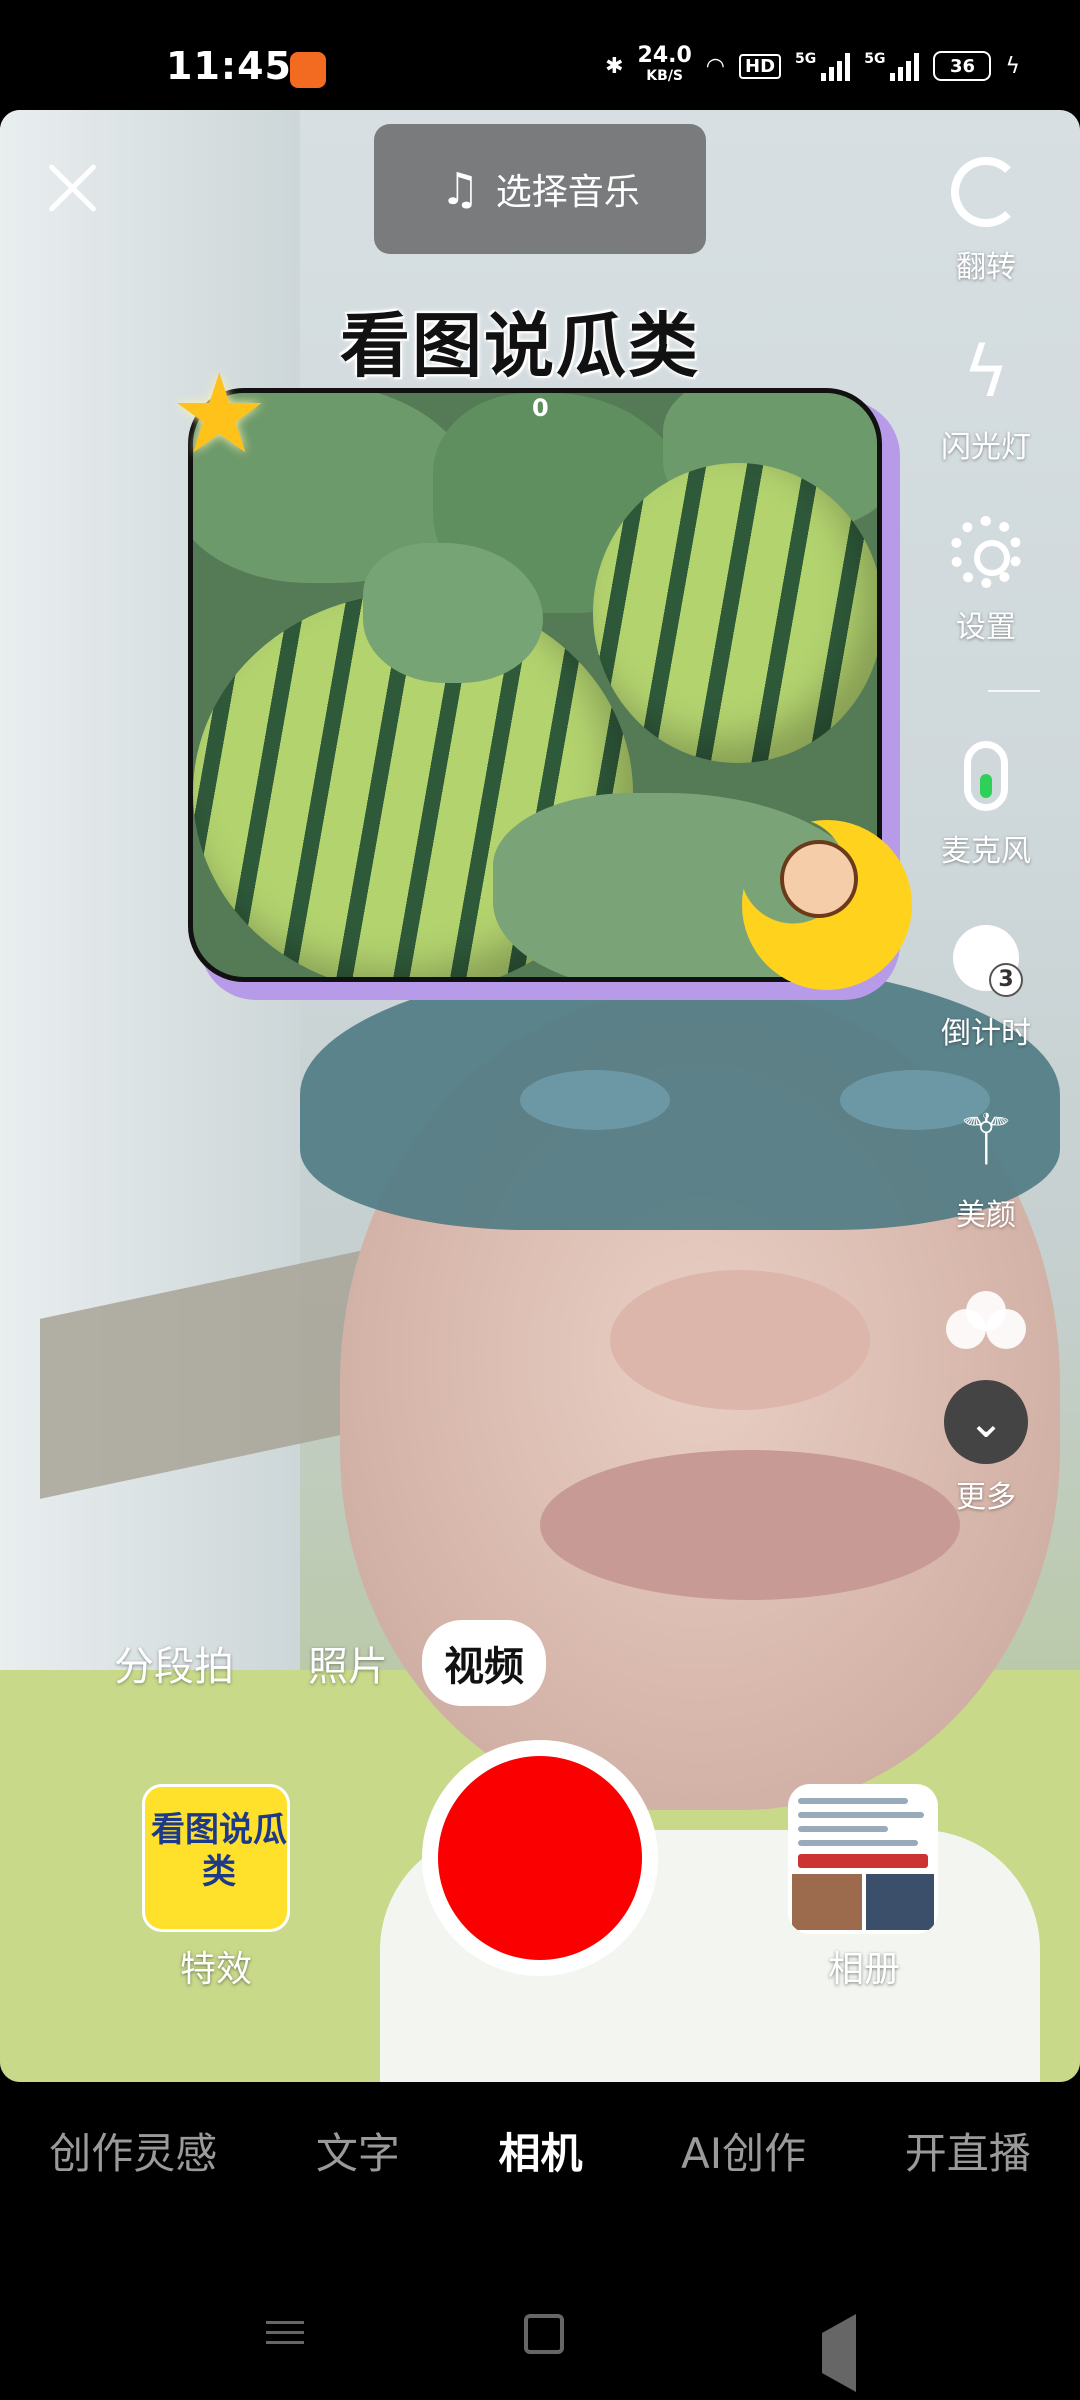  Describe the element at coordinates (864, 1966) in the screenshot. I see `album-label: 相册` at that location.